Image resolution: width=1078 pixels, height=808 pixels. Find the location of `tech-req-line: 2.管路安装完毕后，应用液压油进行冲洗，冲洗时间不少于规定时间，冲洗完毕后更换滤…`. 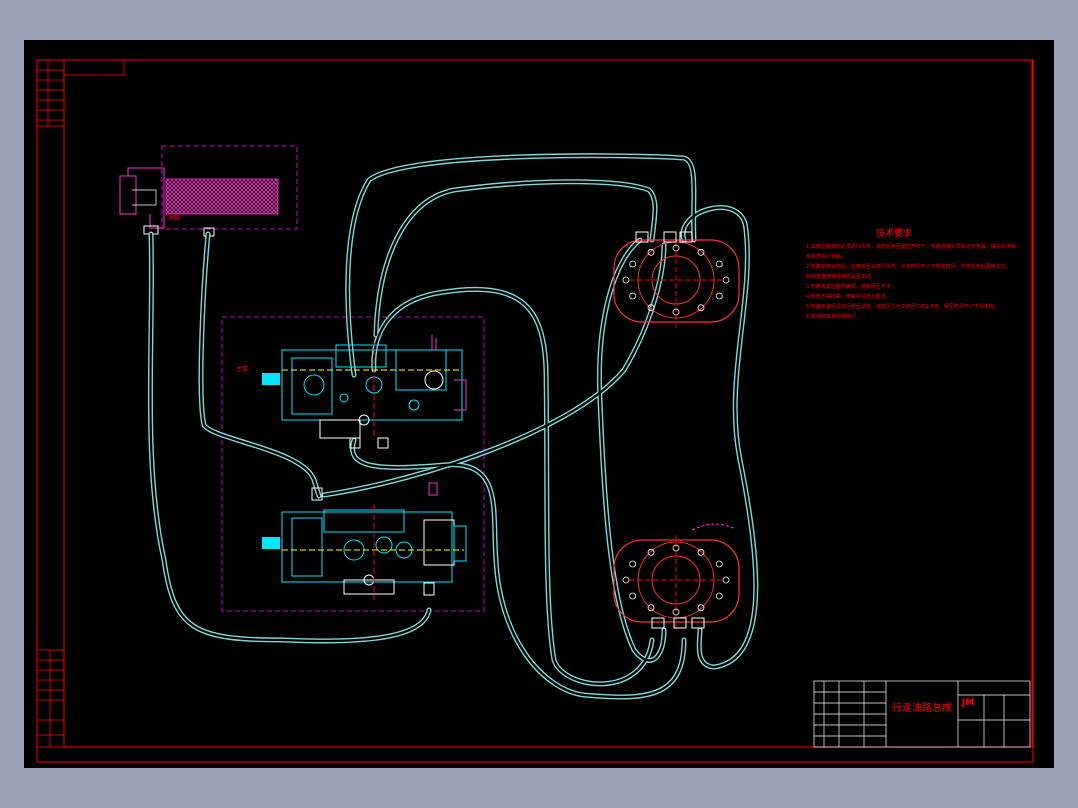

tech-req-line: 2.管路安装完毕后，应用液压油进行冲洗，冲洗时间不少于规定时间，冲洗完毕后更换滤… is located at coordinates (908, 266).